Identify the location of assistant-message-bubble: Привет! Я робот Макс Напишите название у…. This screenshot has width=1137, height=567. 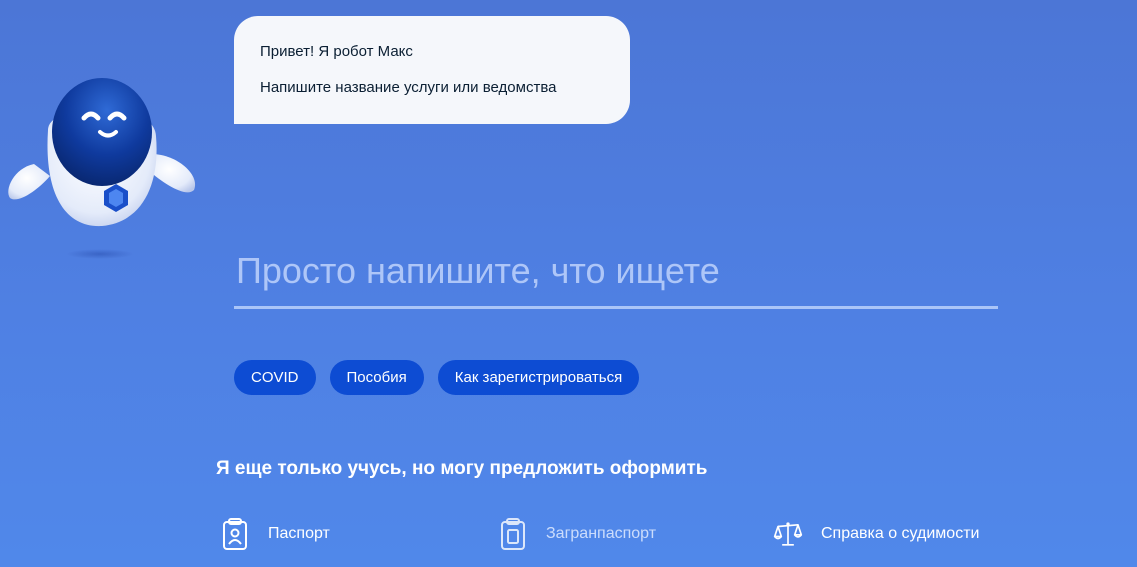
(432, 70).